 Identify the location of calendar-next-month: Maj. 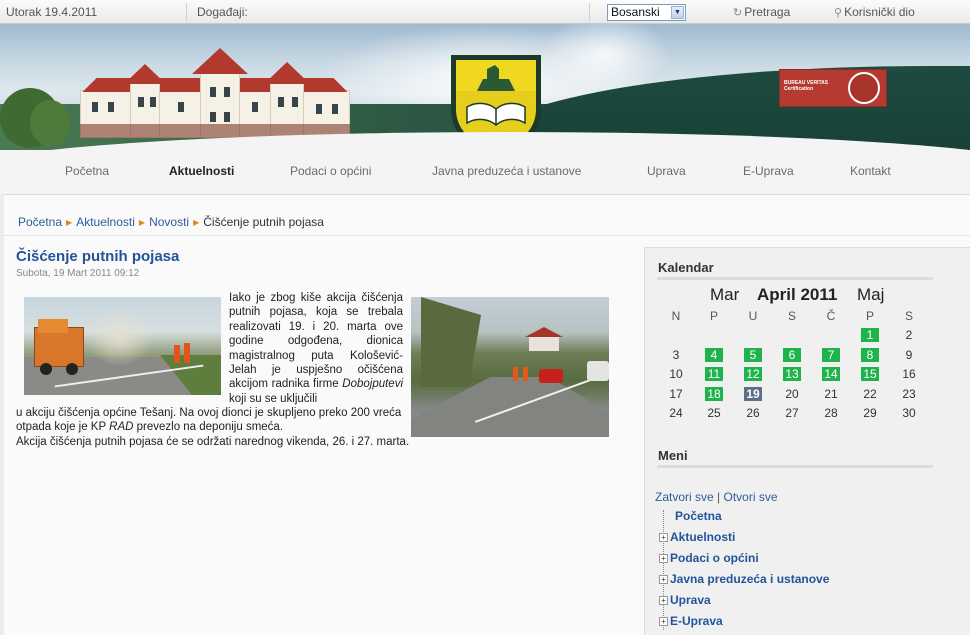
(870, 295).